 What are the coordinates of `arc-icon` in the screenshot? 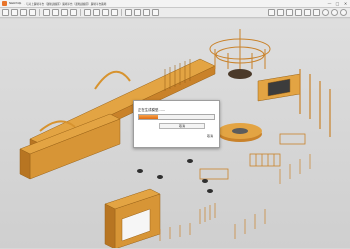 It's located at (32, 12).